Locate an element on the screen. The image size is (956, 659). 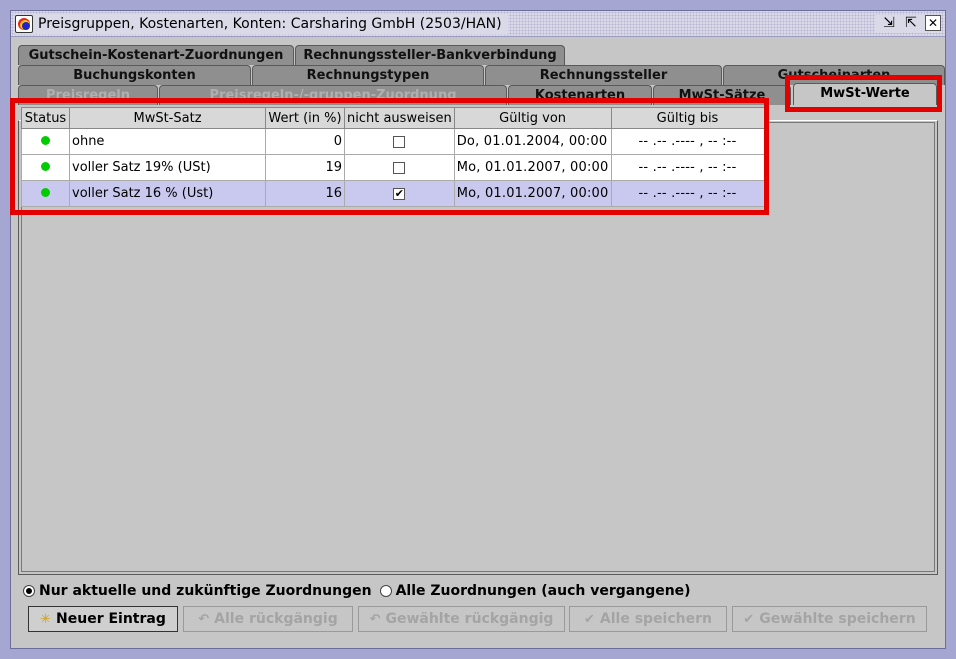
undo-all-label: Alle rückgängig is located at coordinates (276, 619).